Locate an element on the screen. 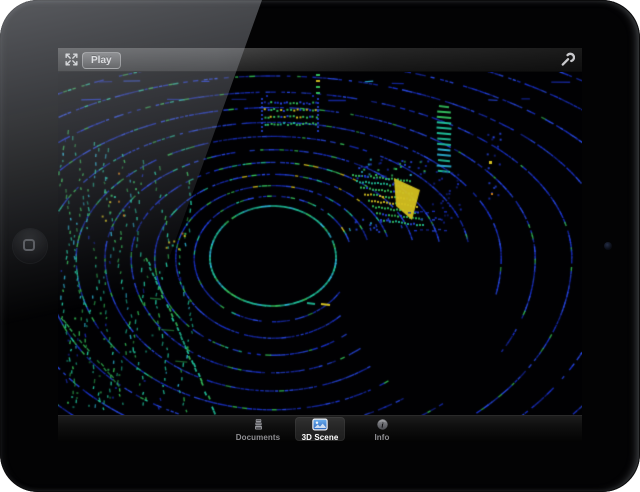 The width and height of the screenshot is (640, 492). fullscreen-button is located at coordinates (71, 61).